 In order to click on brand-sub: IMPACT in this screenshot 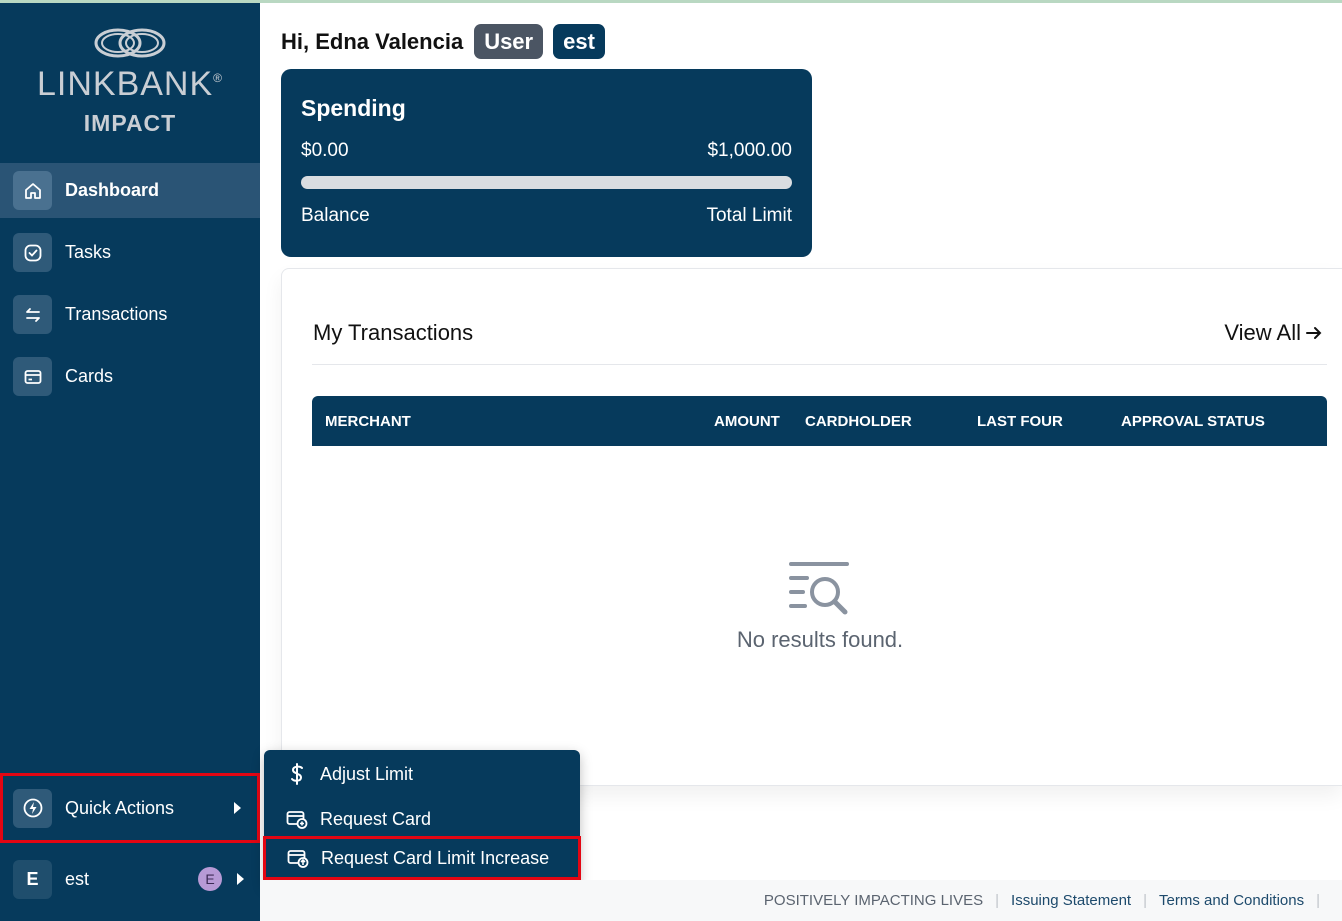, I will do `click(130, 123)`.